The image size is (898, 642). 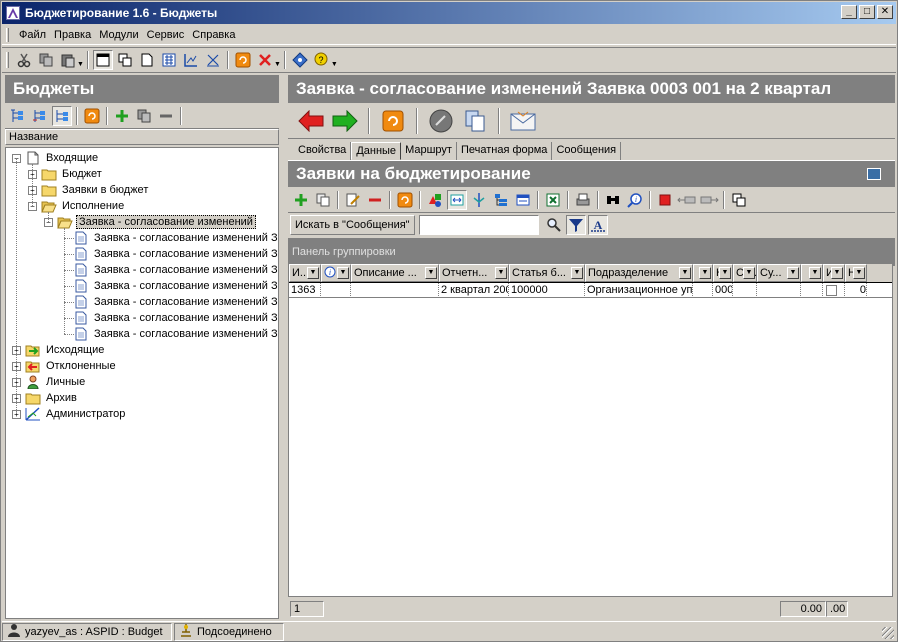 What do you see at coordinates (305, 273) in the screenshot?
I see `column-header: И... ▼` at bounding box center [305, 273].